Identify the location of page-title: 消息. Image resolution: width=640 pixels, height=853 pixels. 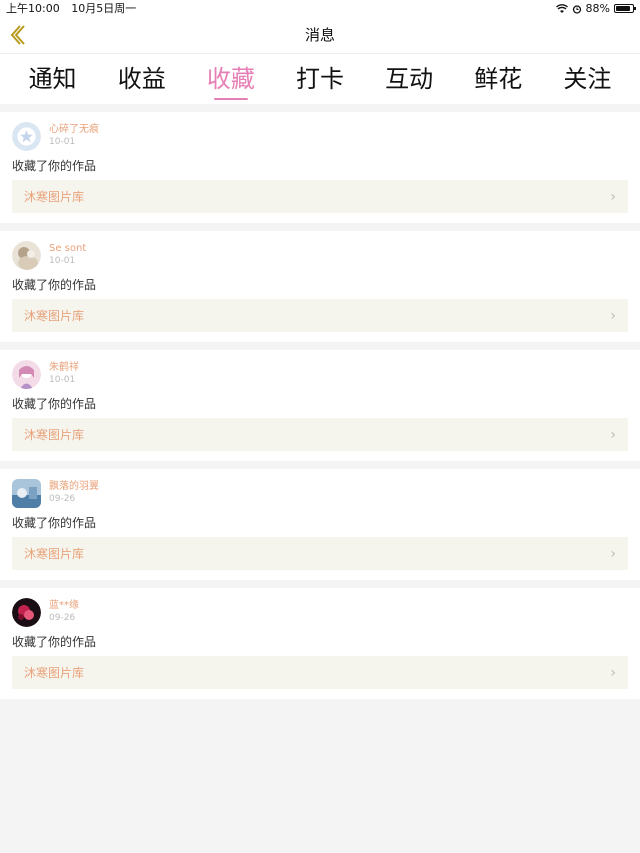
(319, 35).